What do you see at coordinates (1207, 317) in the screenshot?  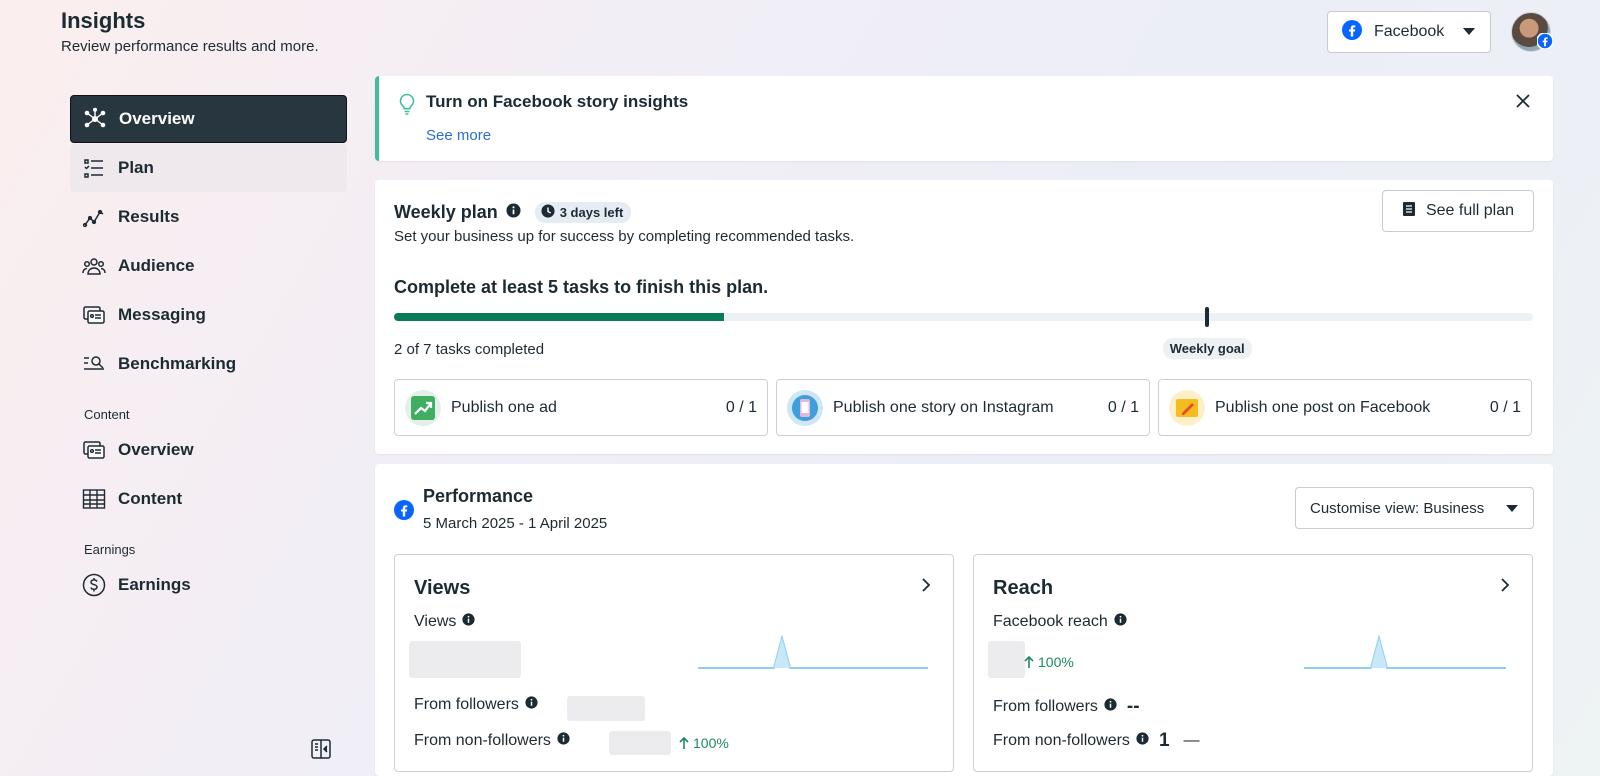 I see `weekly-goal-marker` at bounding box center [1207, 317].